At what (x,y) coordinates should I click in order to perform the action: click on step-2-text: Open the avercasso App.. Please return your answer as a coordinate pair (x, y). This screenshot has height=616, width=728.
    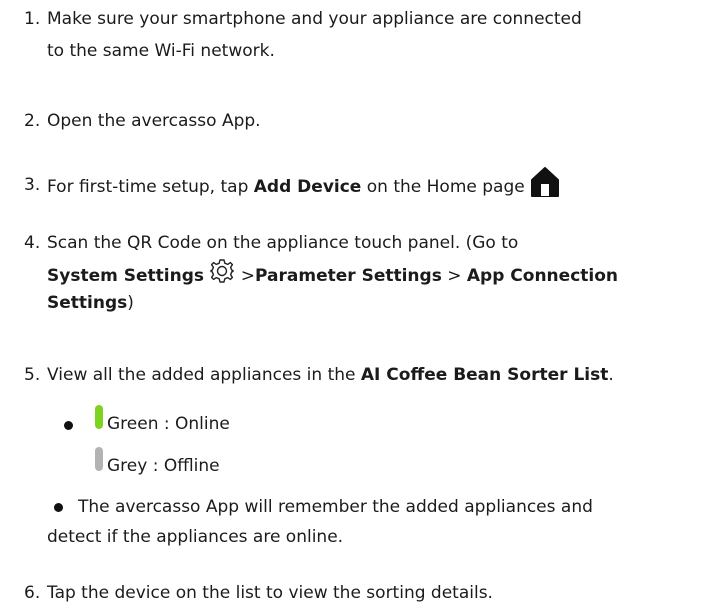
    Looking at the image, I should click on (154, 121).